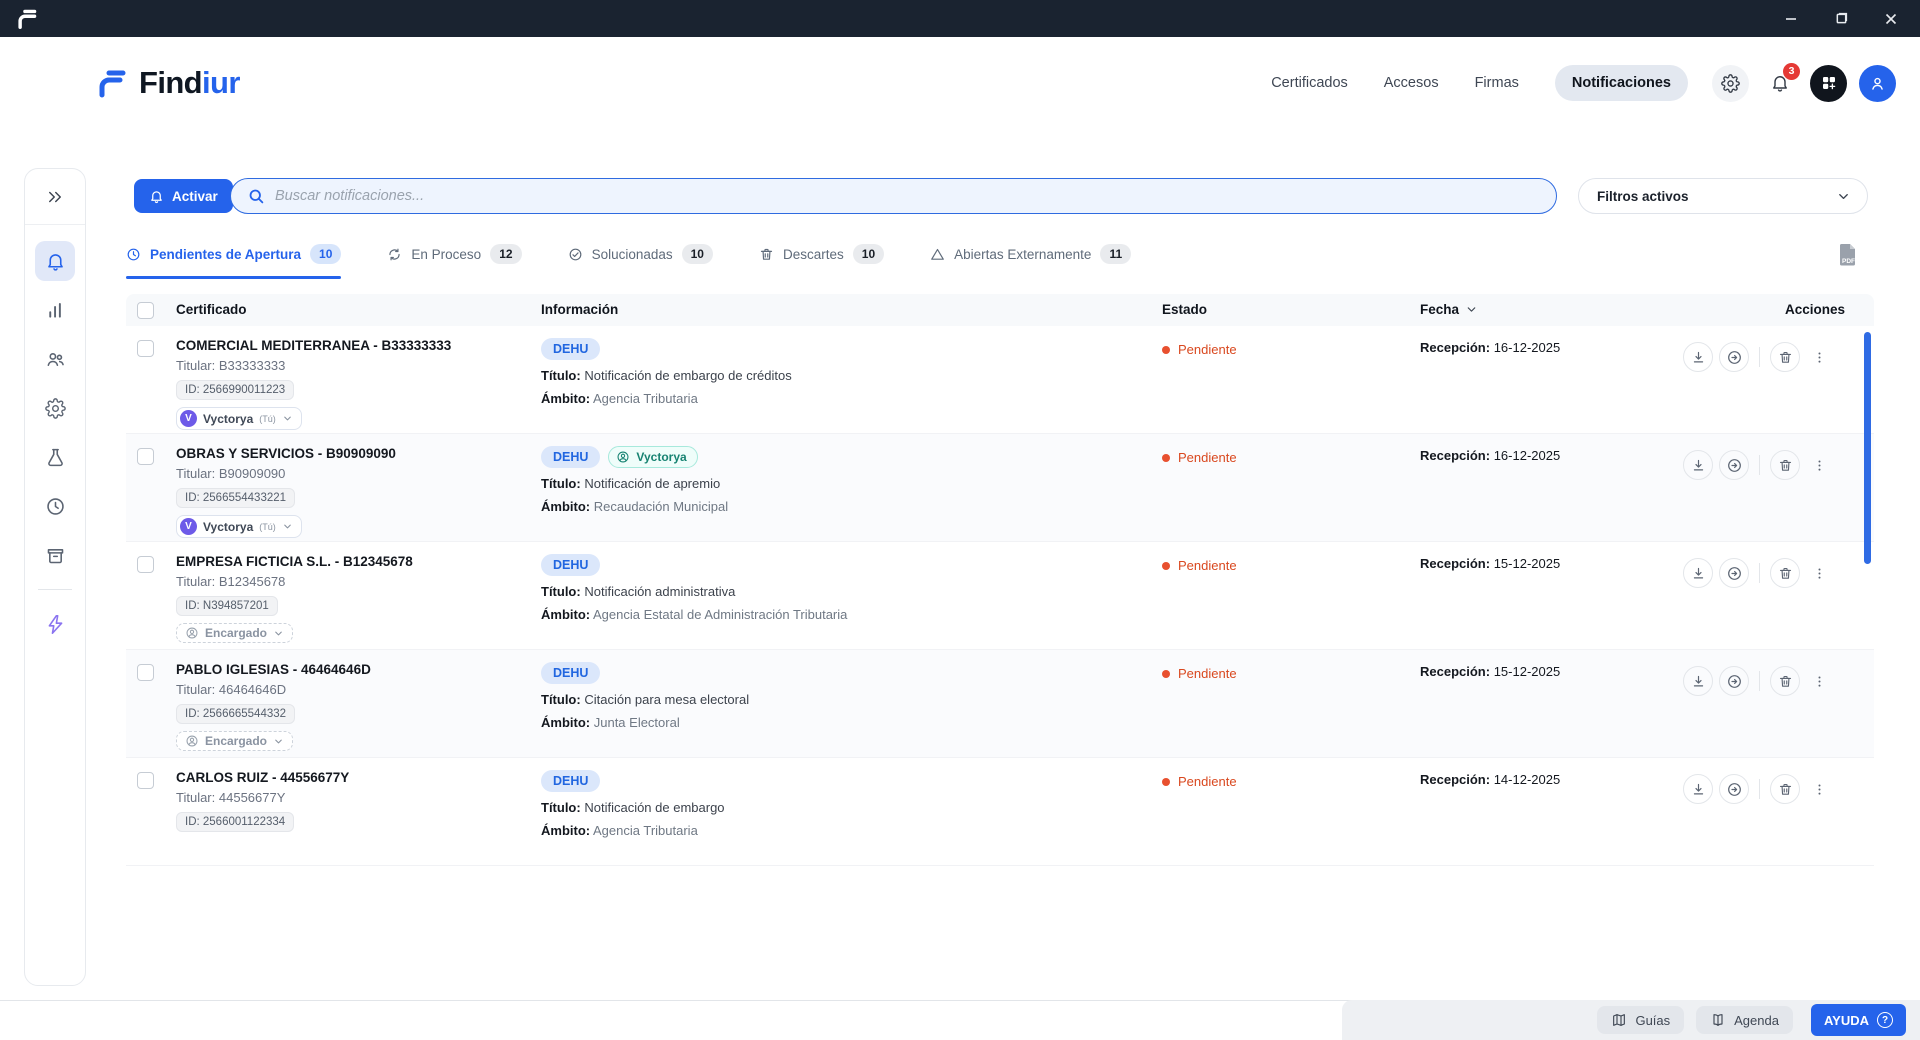 This screenshot has height=1040, width=1920. I want to click on sidebar-expand-button, so click(55, 197).